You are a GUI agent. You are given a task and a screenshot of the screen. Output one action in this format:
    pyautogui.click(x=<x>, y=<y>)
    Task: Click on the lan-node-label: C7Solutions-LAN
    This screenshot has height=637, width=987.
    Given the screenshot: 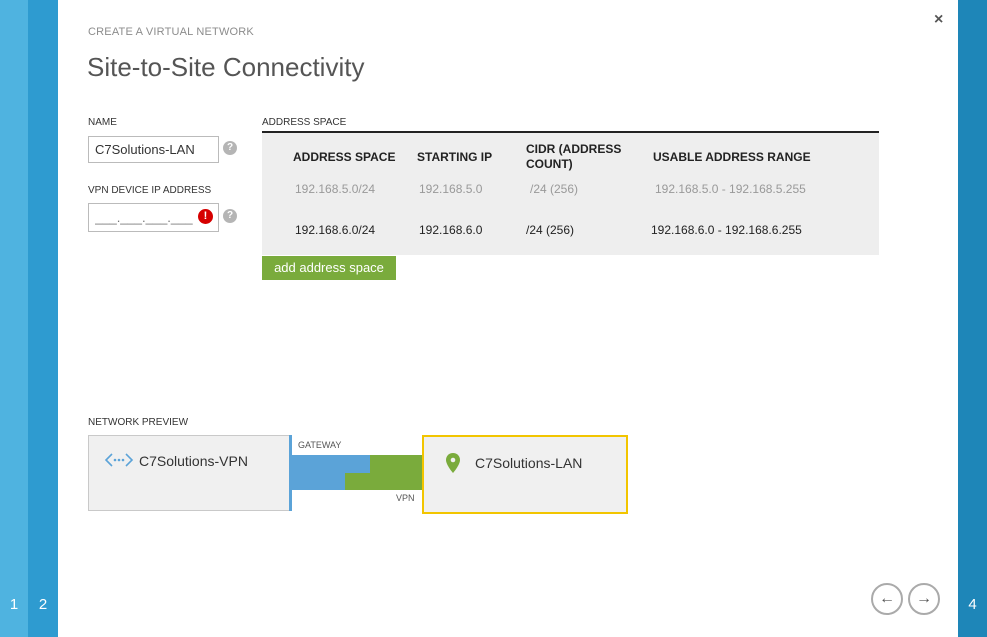 What is the action you would take?
    pyautogui.click(x=529, y=463)
    